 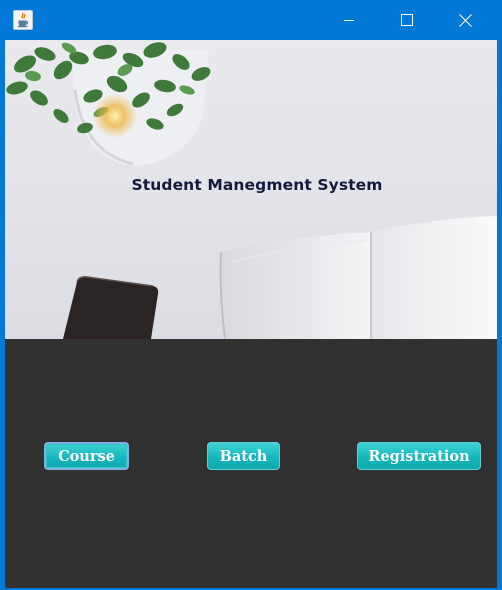 What do you see at coordinates (419, 456) in the screenshot?
I see `registration-button: Registration` at bounding box center [419, 456].